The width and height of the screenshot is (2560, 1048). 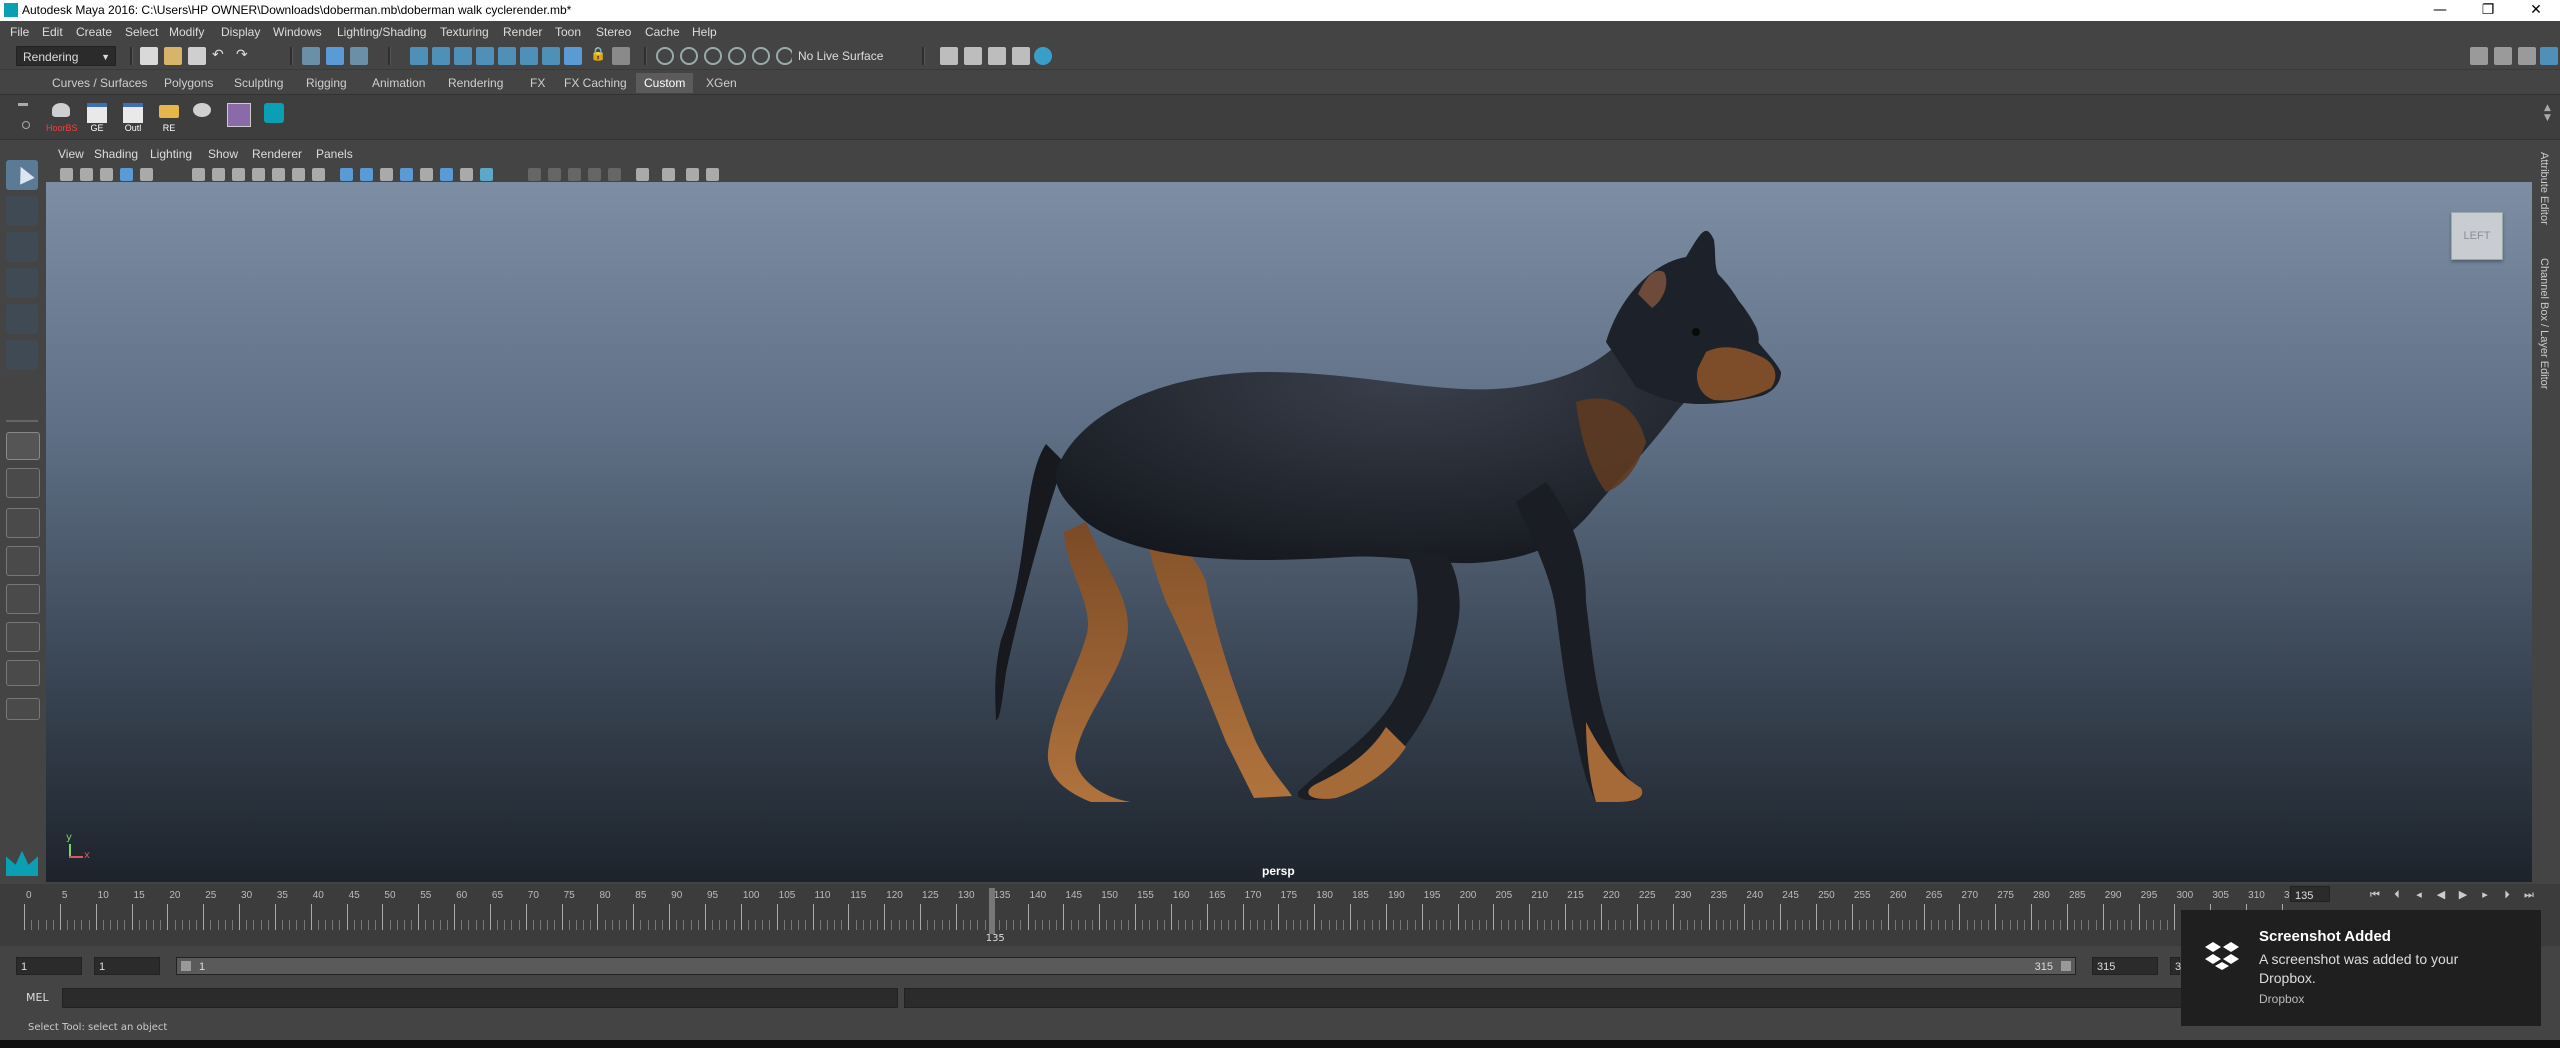 What do you see at coordinates (133, 117) in the screenshot?
I see `shelf-button-outl: Outl` at bounding box center [133, 117].